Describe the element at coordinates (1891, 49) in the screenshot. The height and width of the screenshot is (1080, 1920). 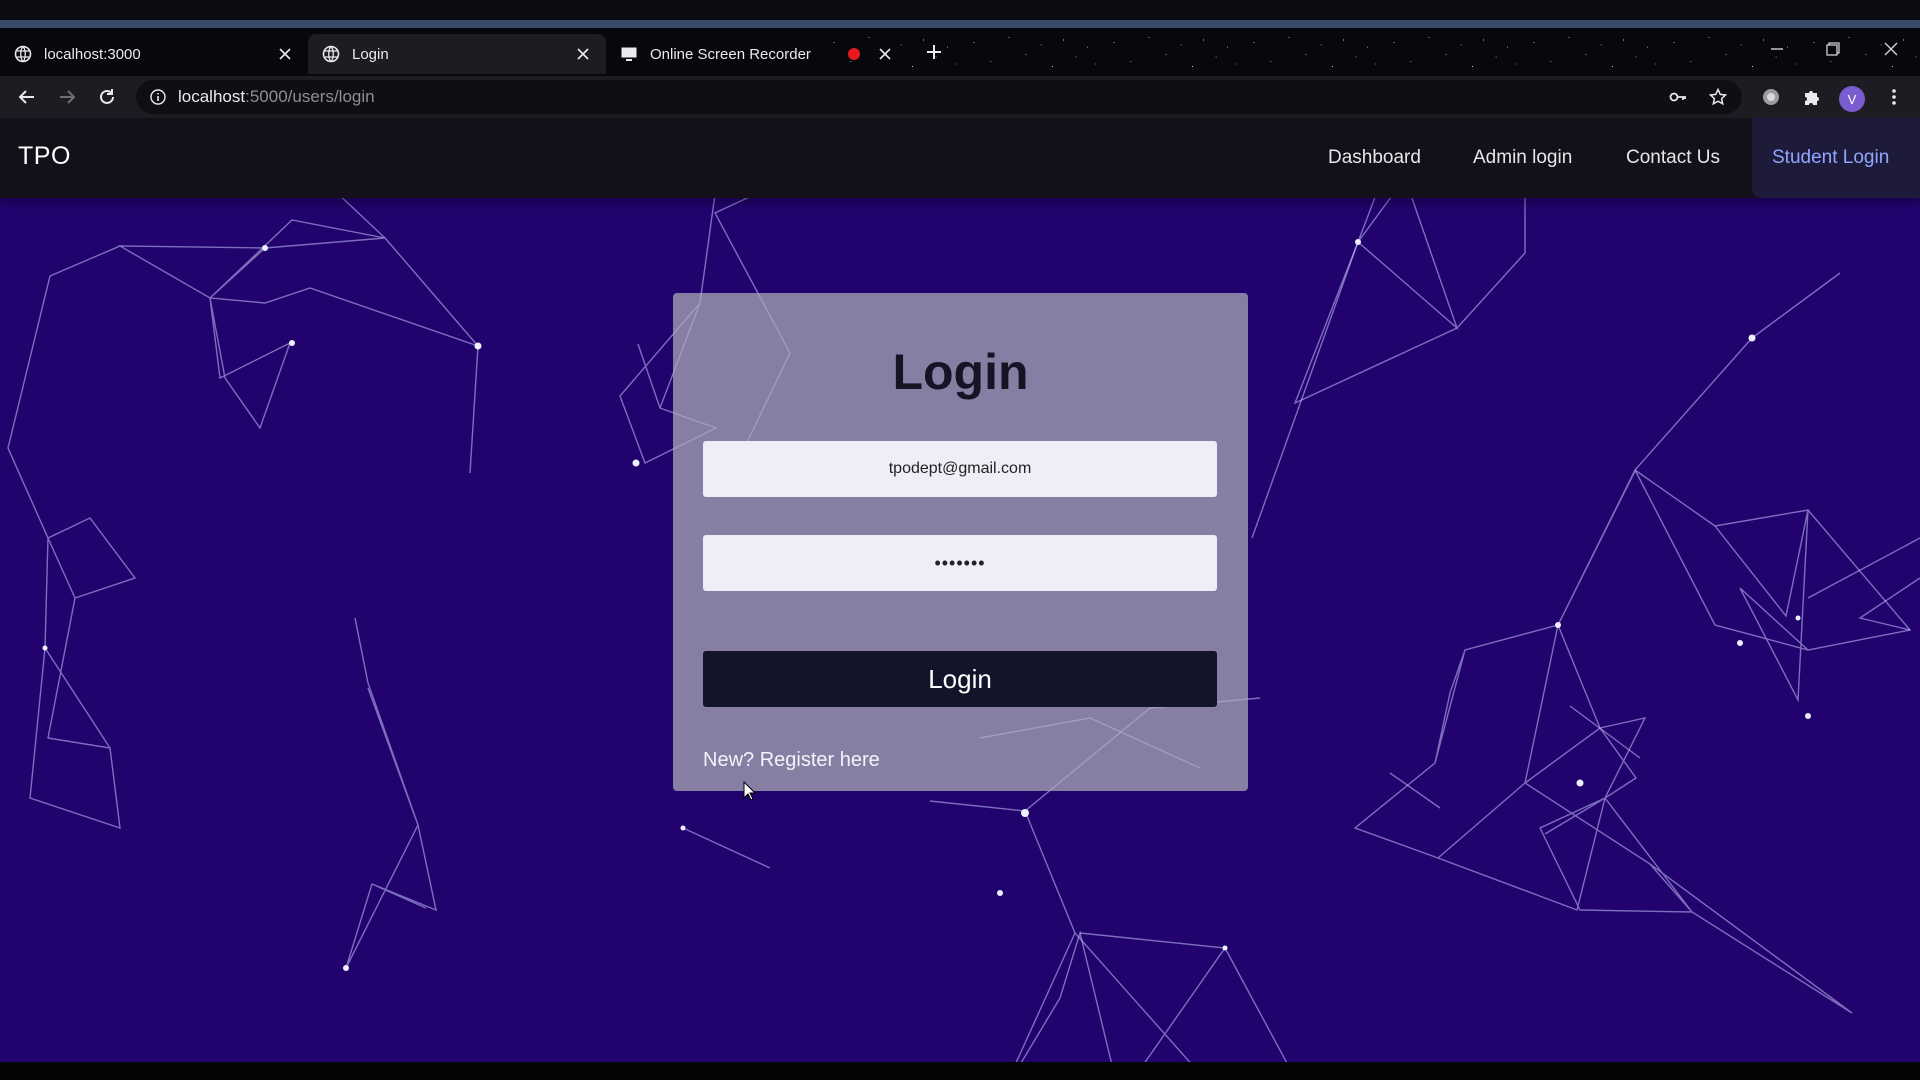
I see `close-window-icon` at that location.